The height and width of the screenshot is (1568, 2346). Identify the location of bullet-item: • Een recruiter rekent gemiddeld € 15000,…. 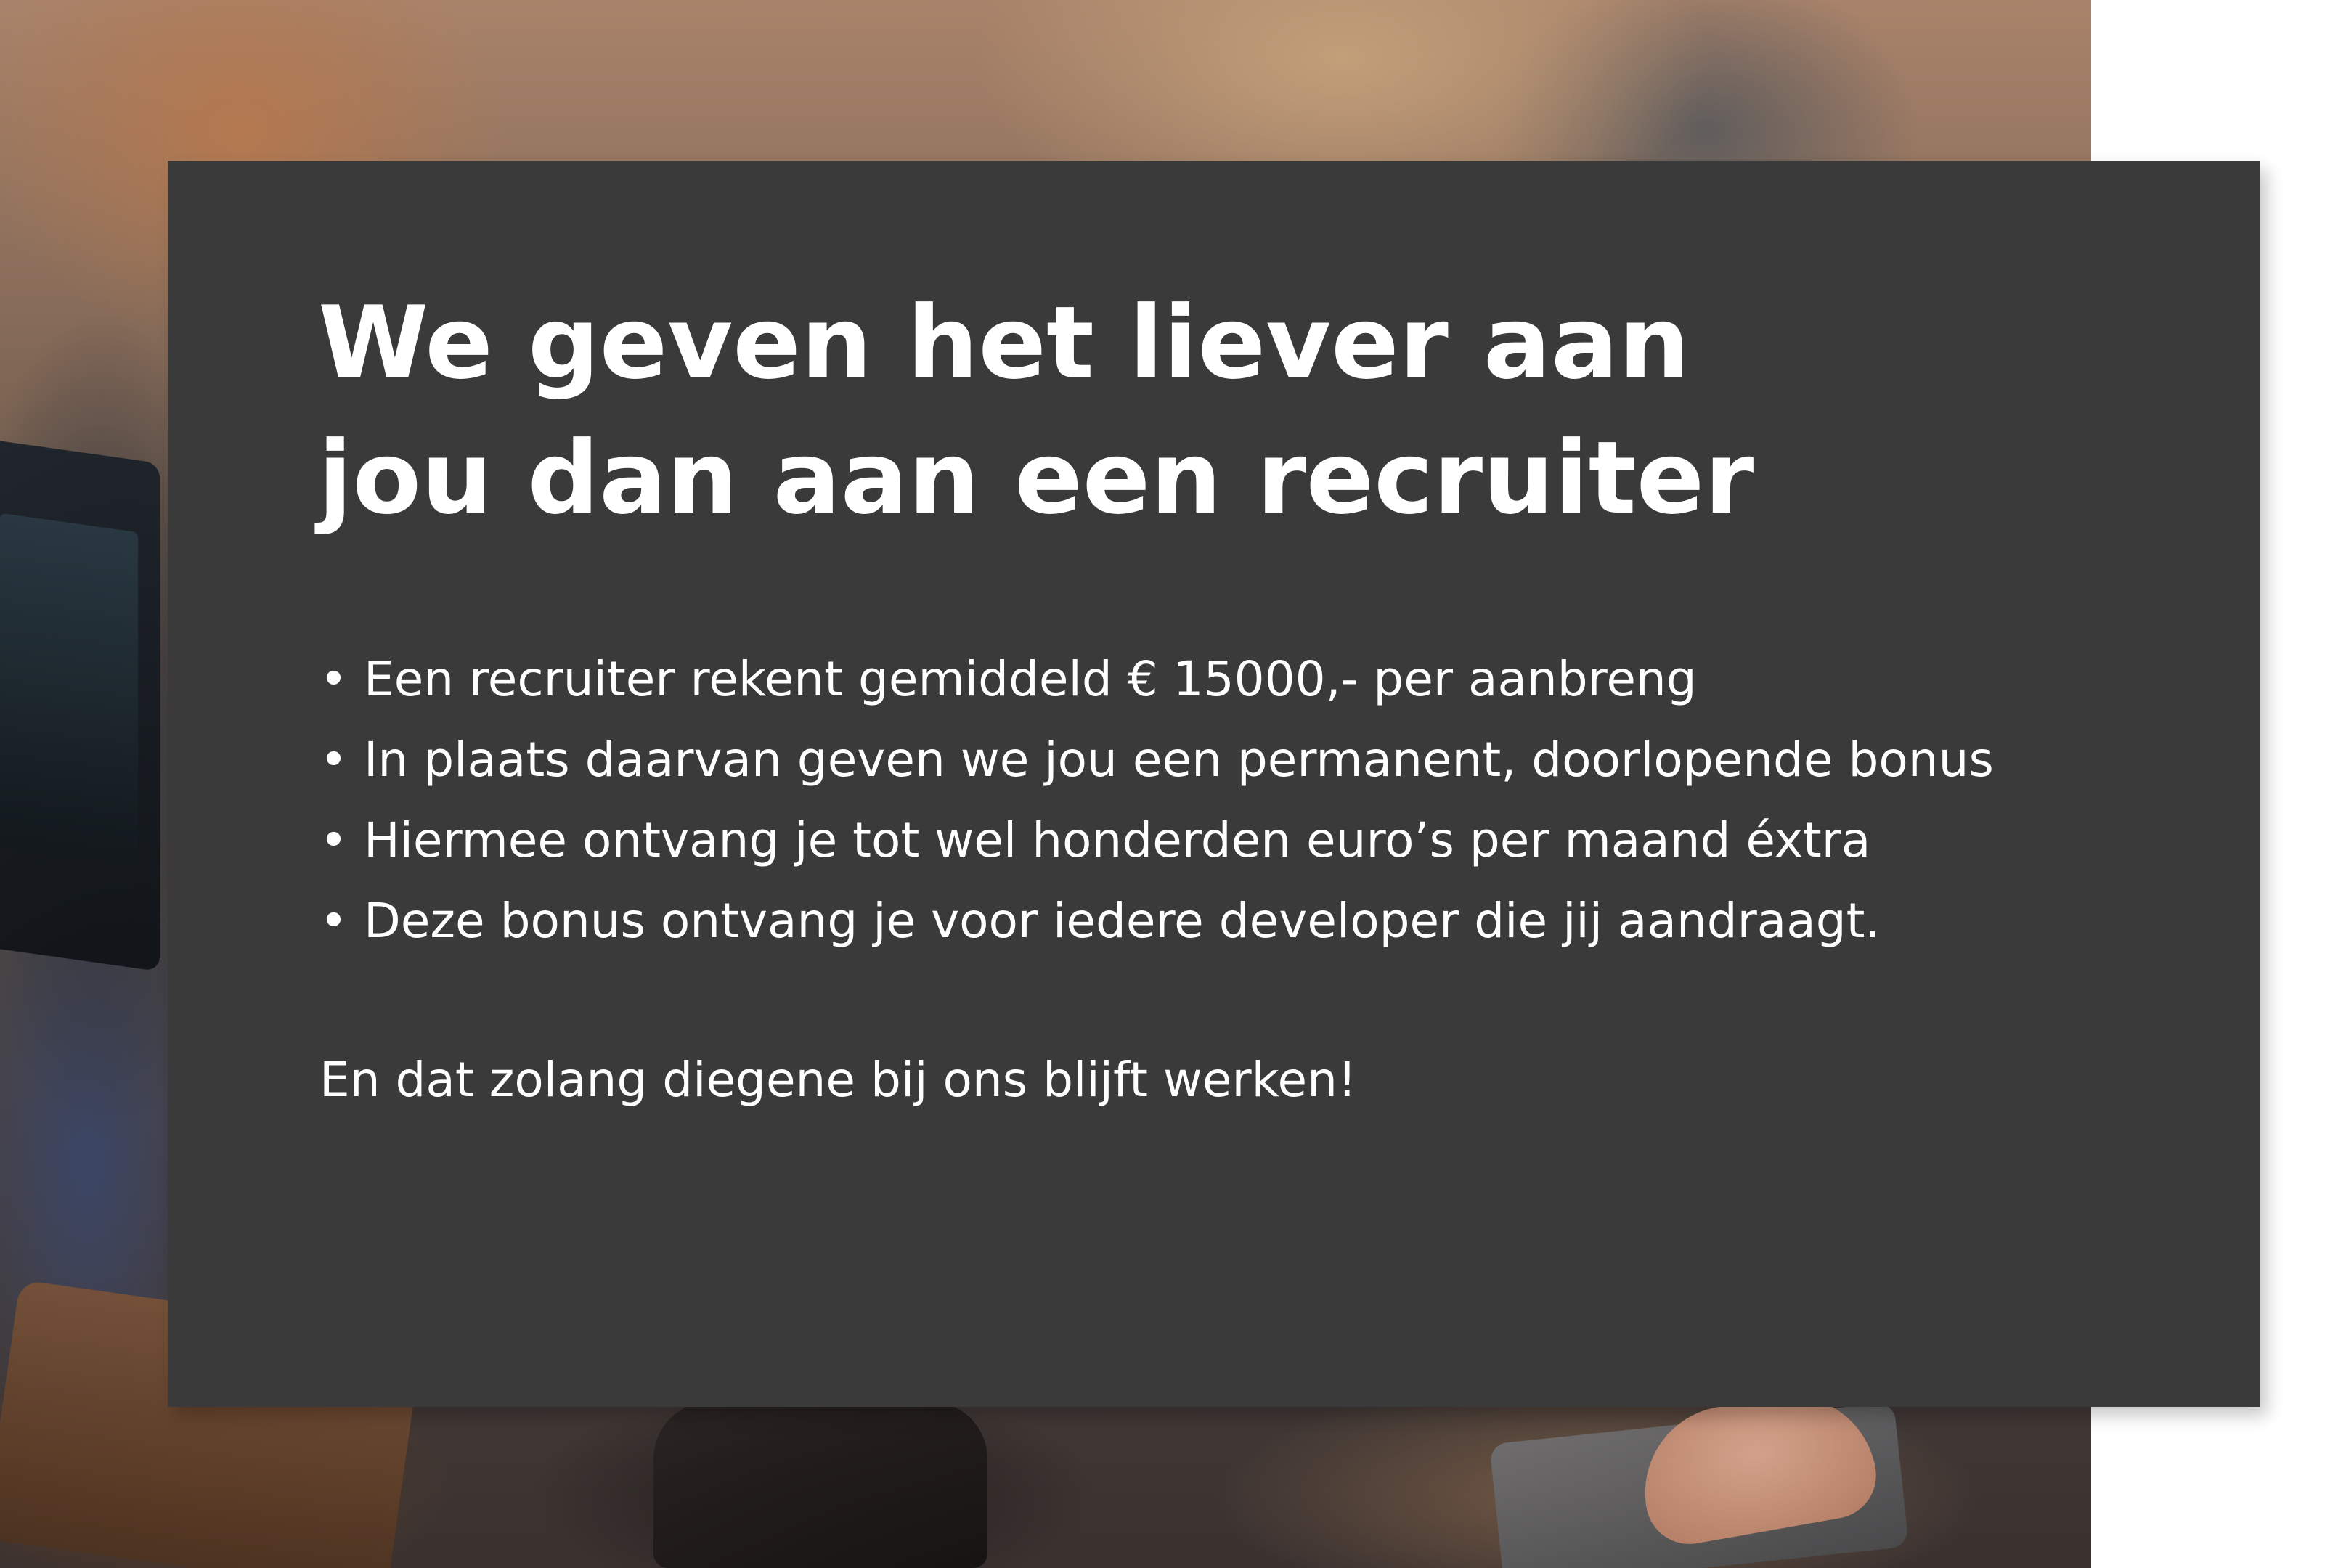
(1277, 679).